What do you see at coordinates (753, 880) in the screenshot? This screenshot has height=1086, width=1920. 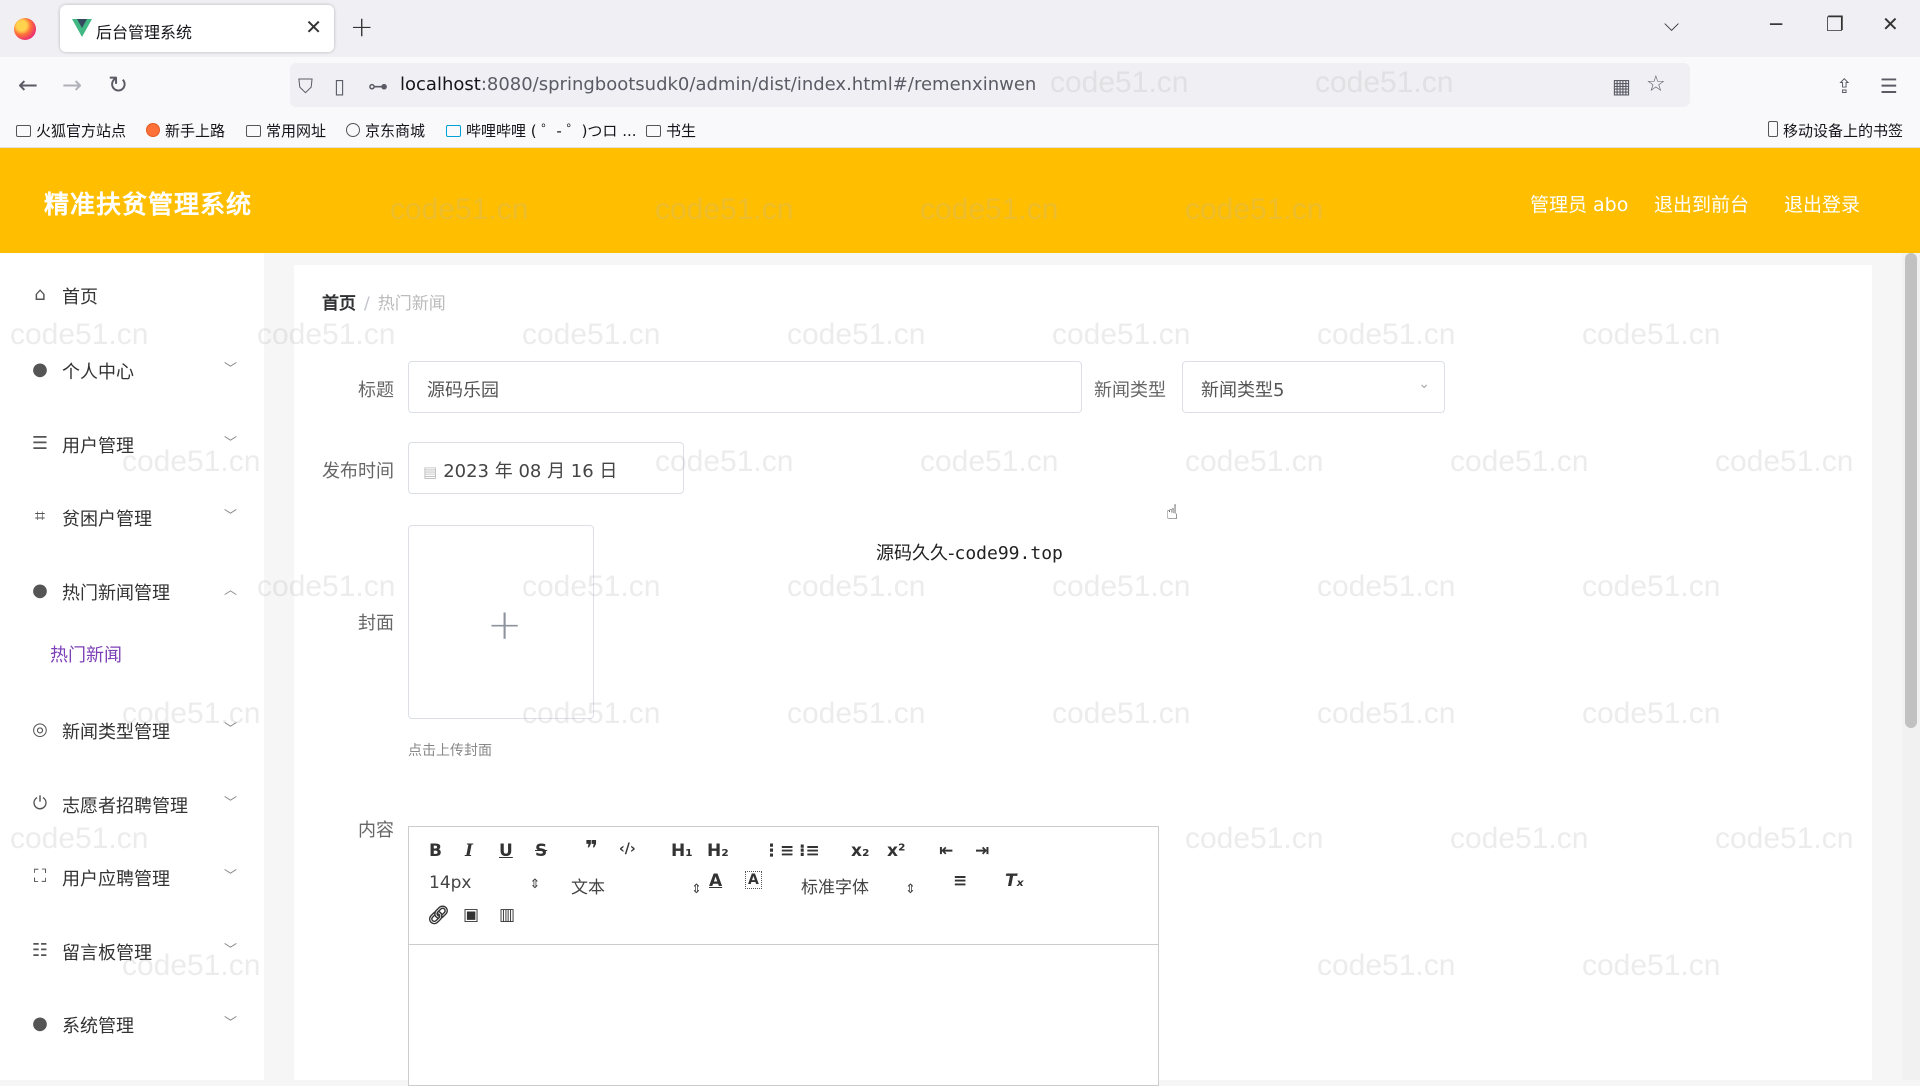 I see `background-color-icon: A` at bounding box center [753, 880].